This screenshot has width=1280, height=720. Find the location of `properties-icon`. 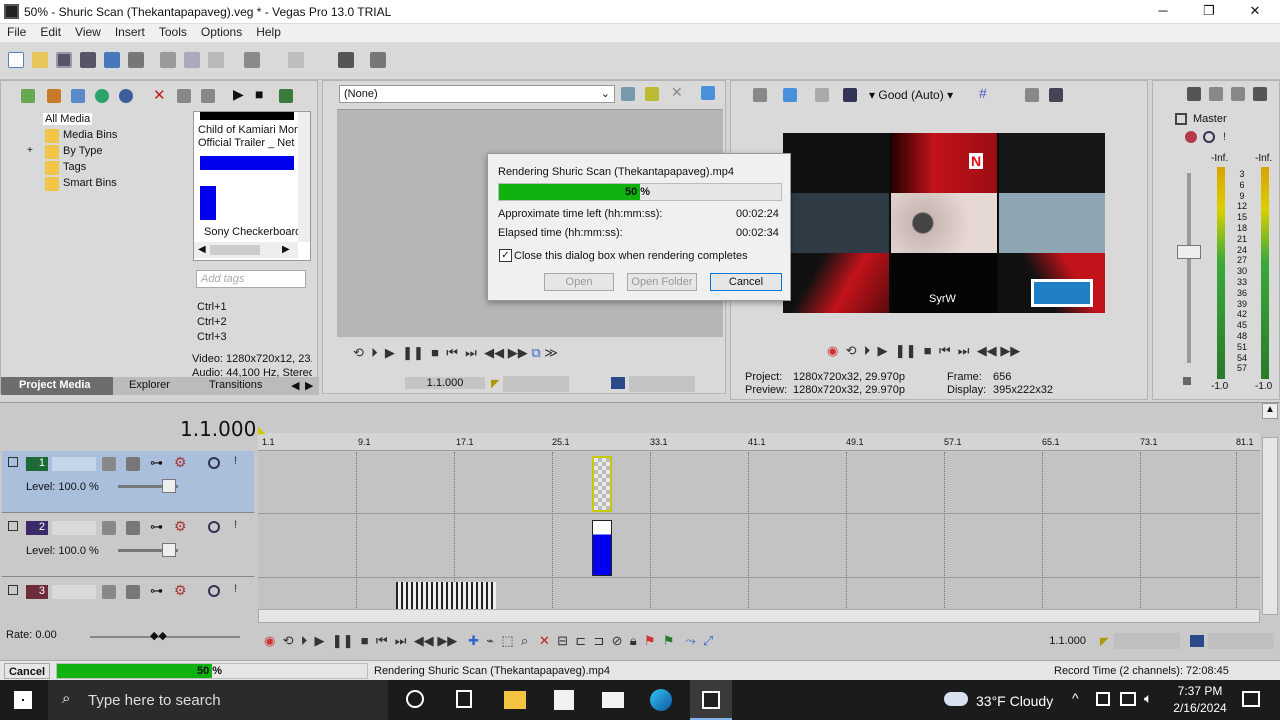

properties-icon is located at coordinates (136, 60).